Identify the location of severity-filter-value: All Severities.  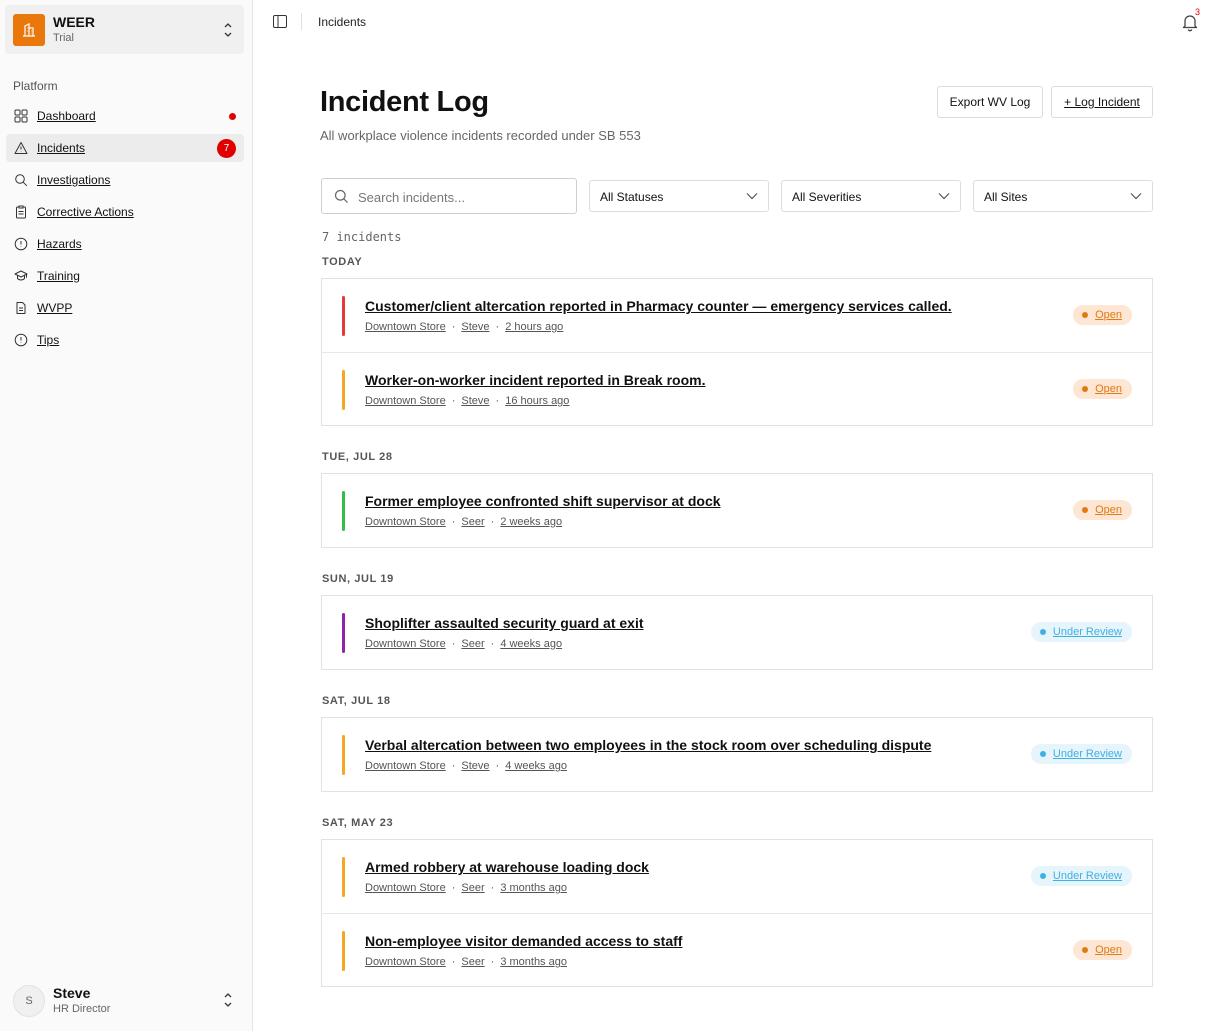
(827, 197).